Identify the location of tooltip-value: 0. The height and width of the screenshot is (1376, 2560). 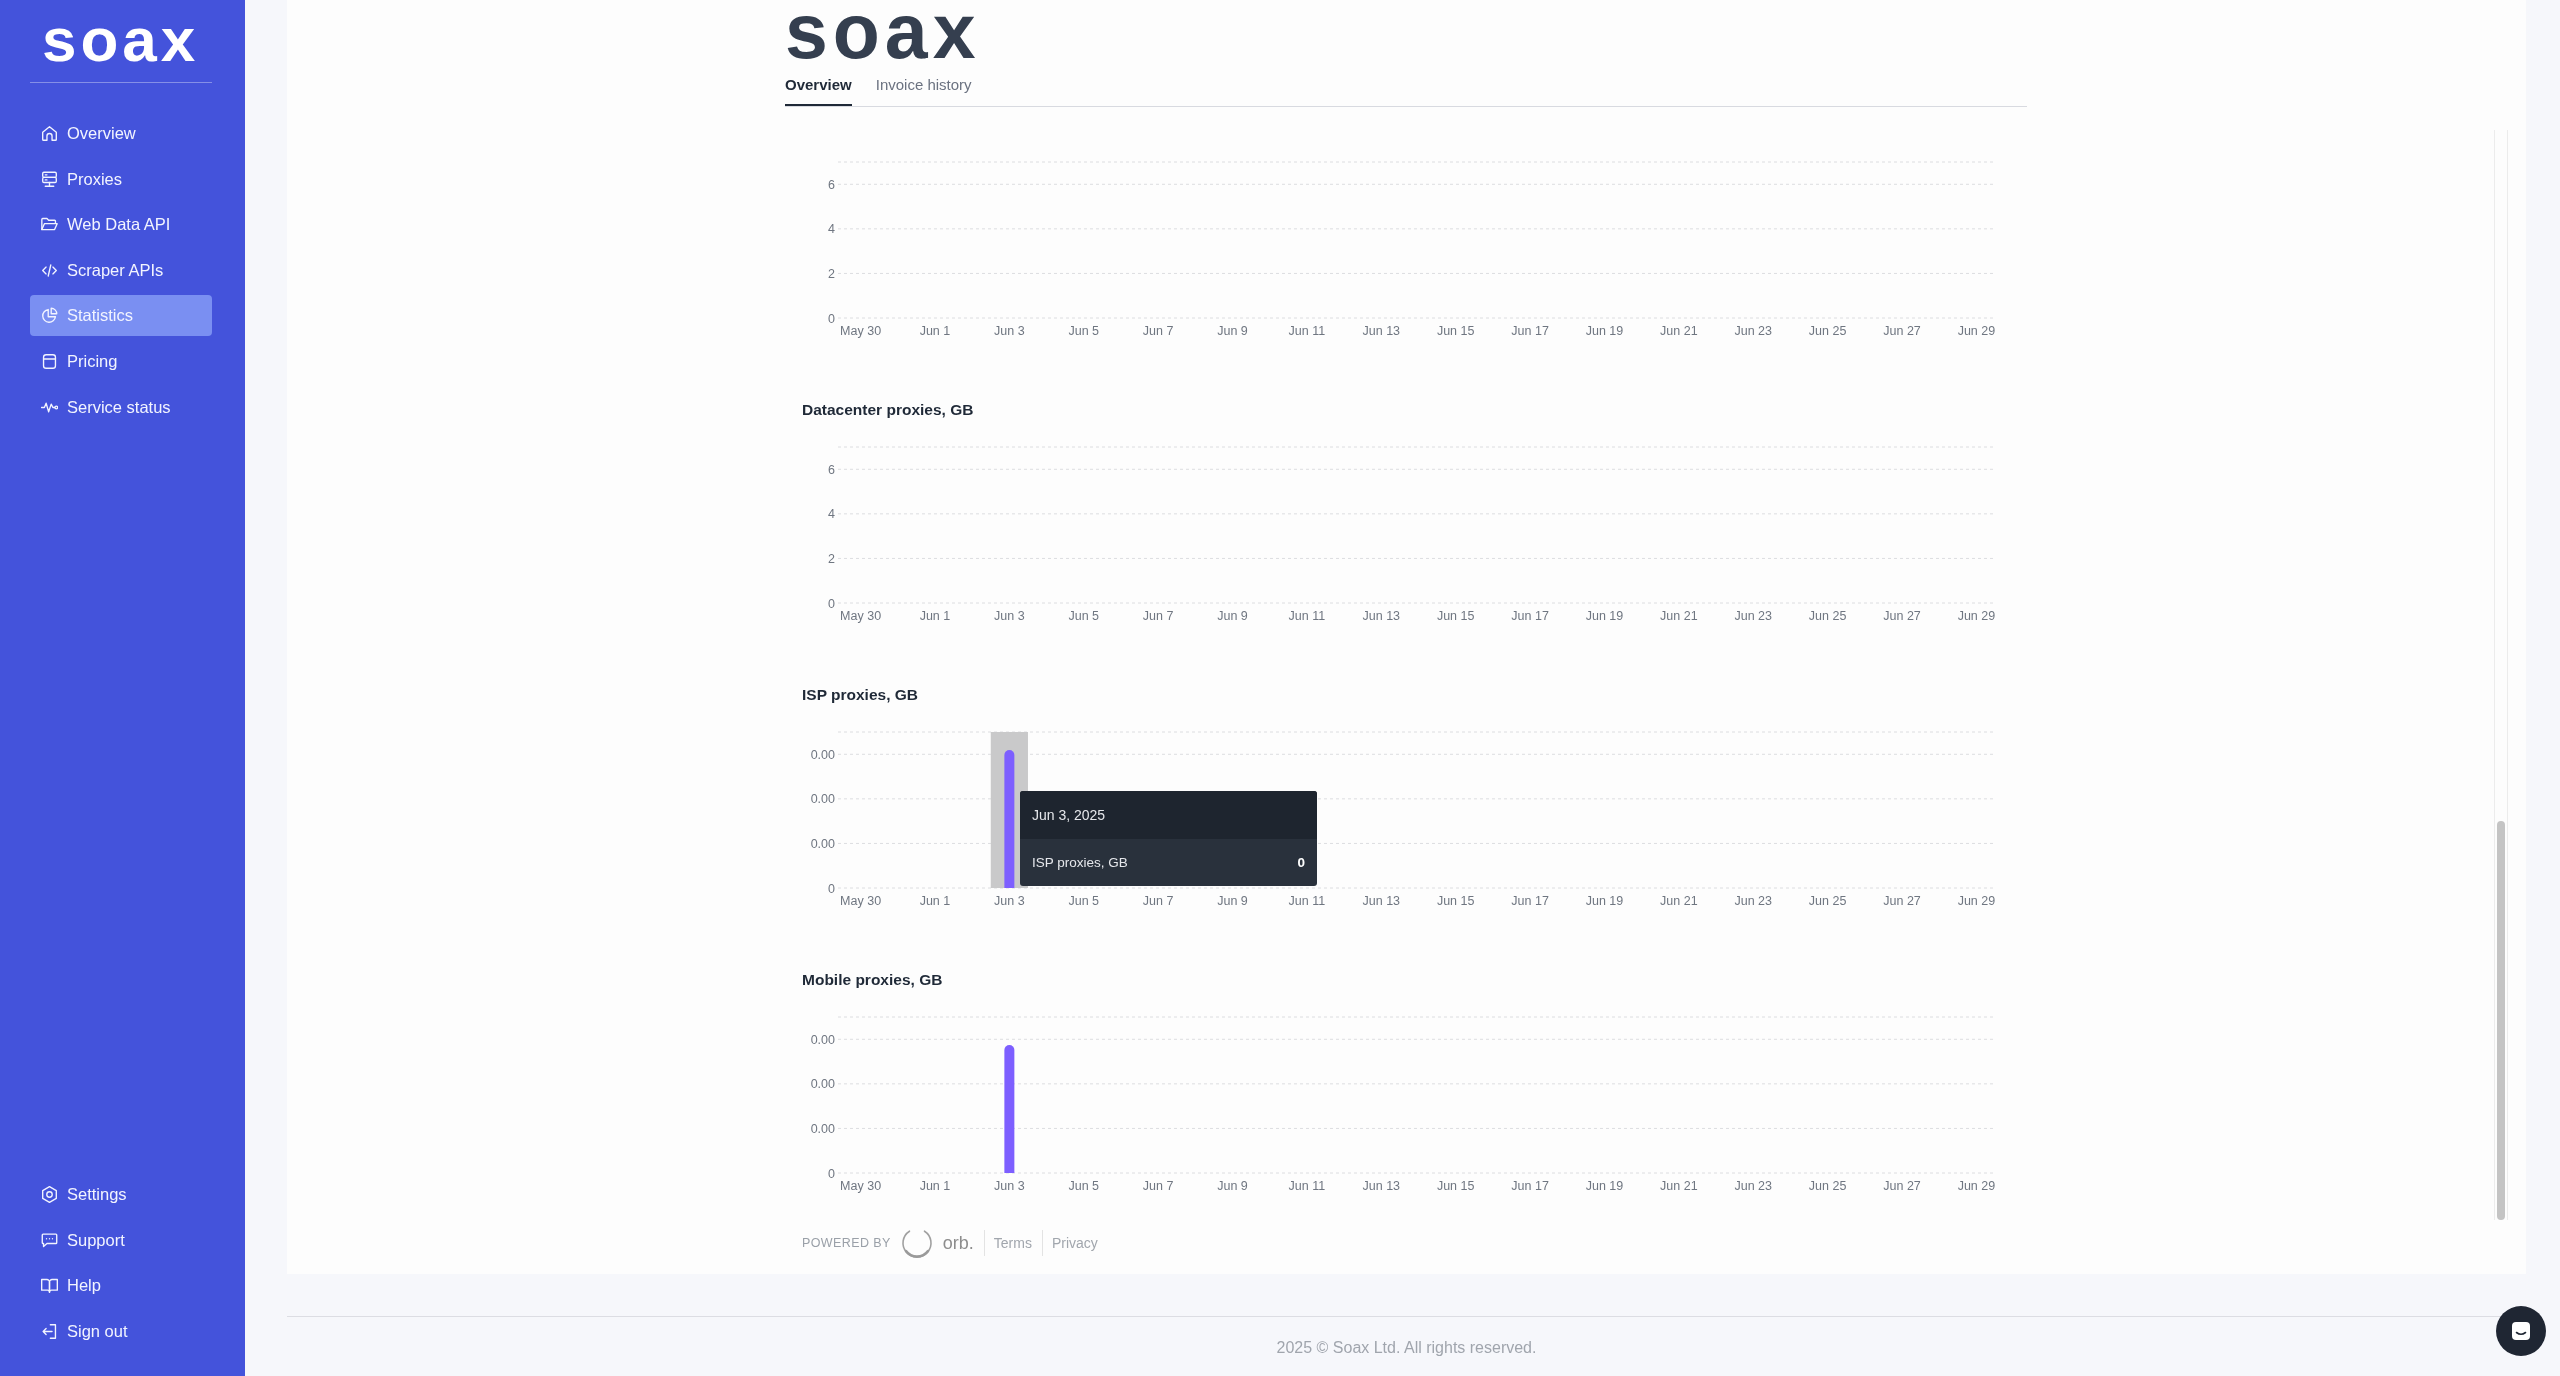
(1301, 862).